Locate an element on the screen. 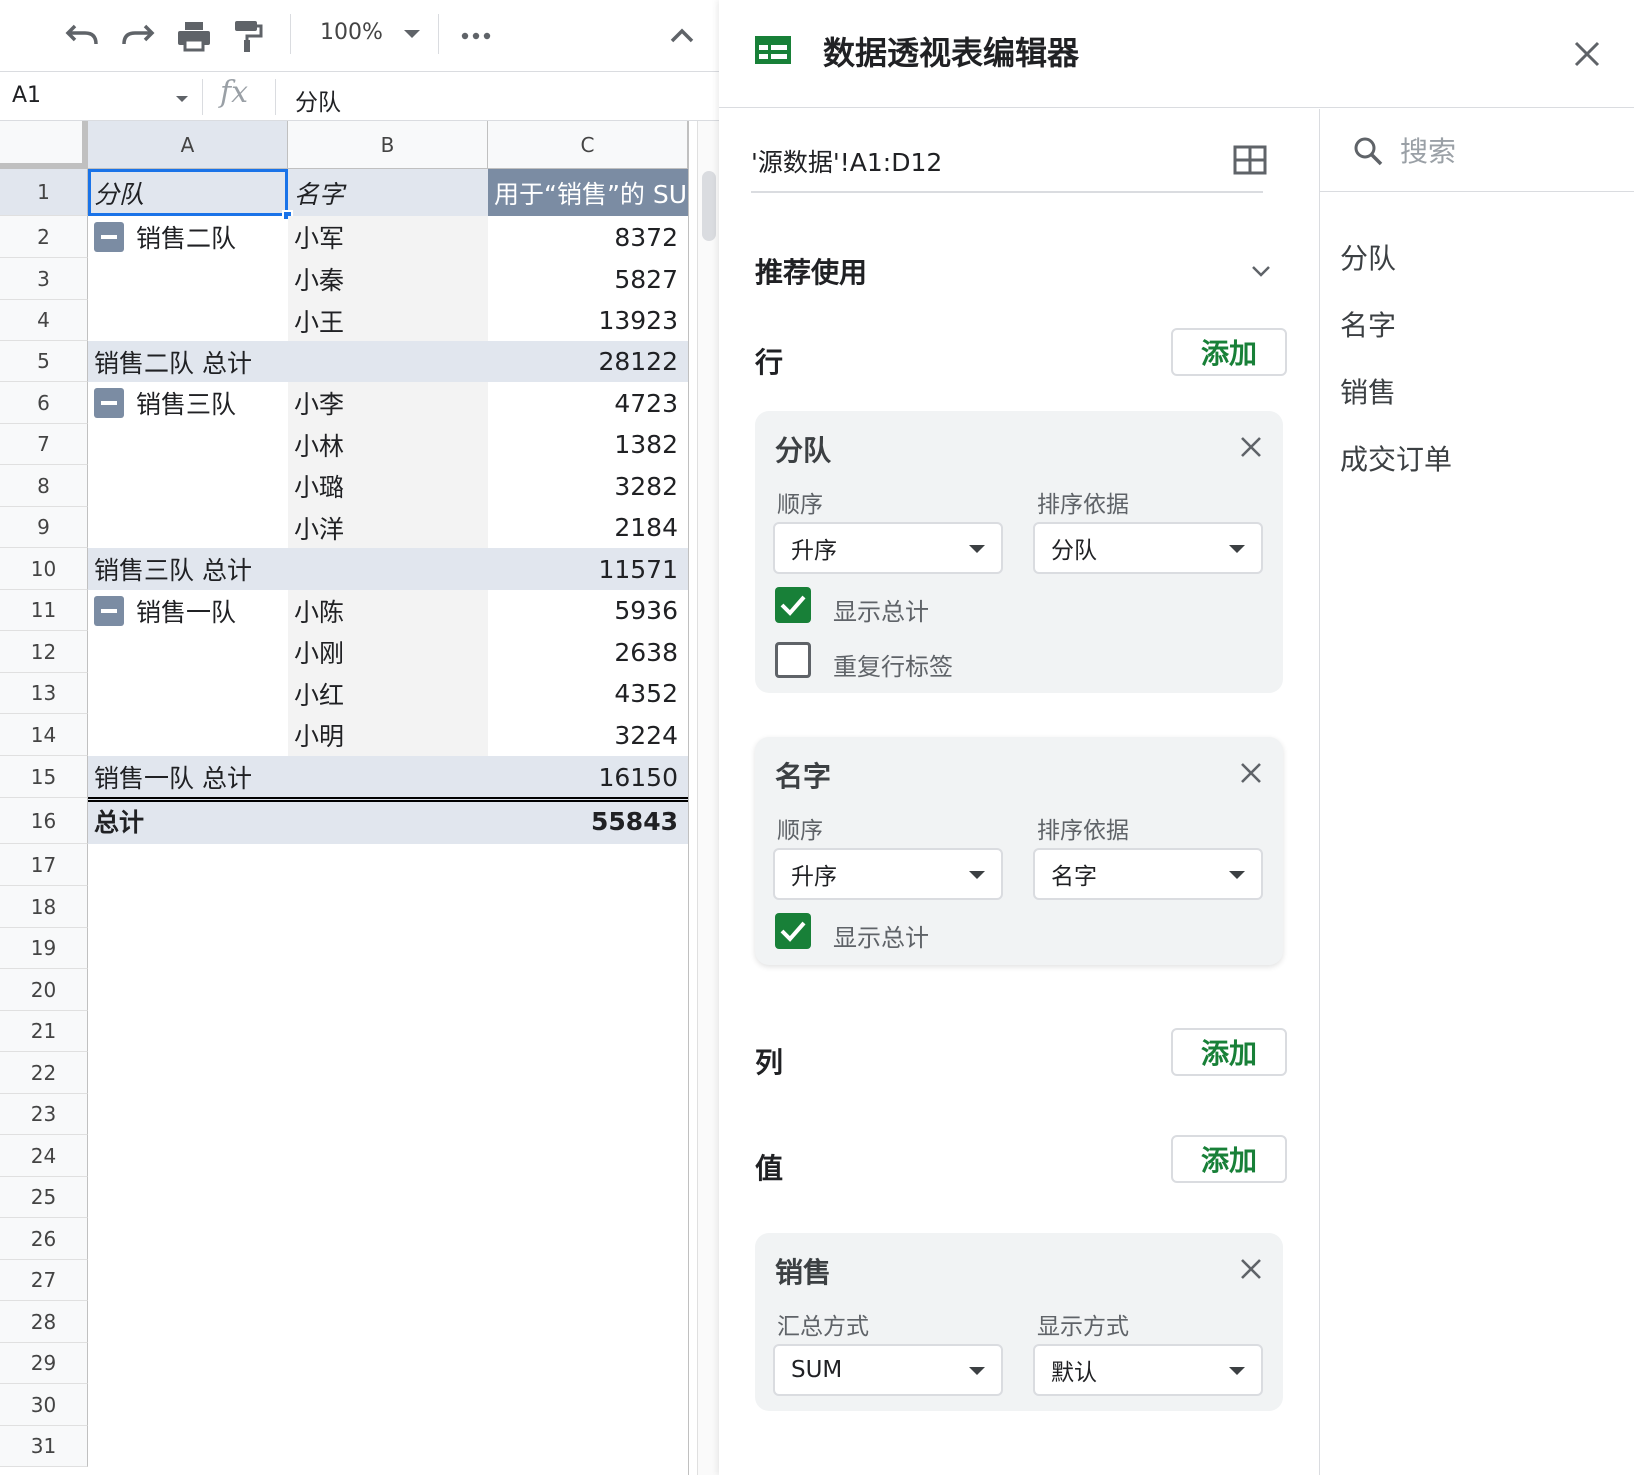  subtotal-value: 28122 is located at coordinates (588, 361).